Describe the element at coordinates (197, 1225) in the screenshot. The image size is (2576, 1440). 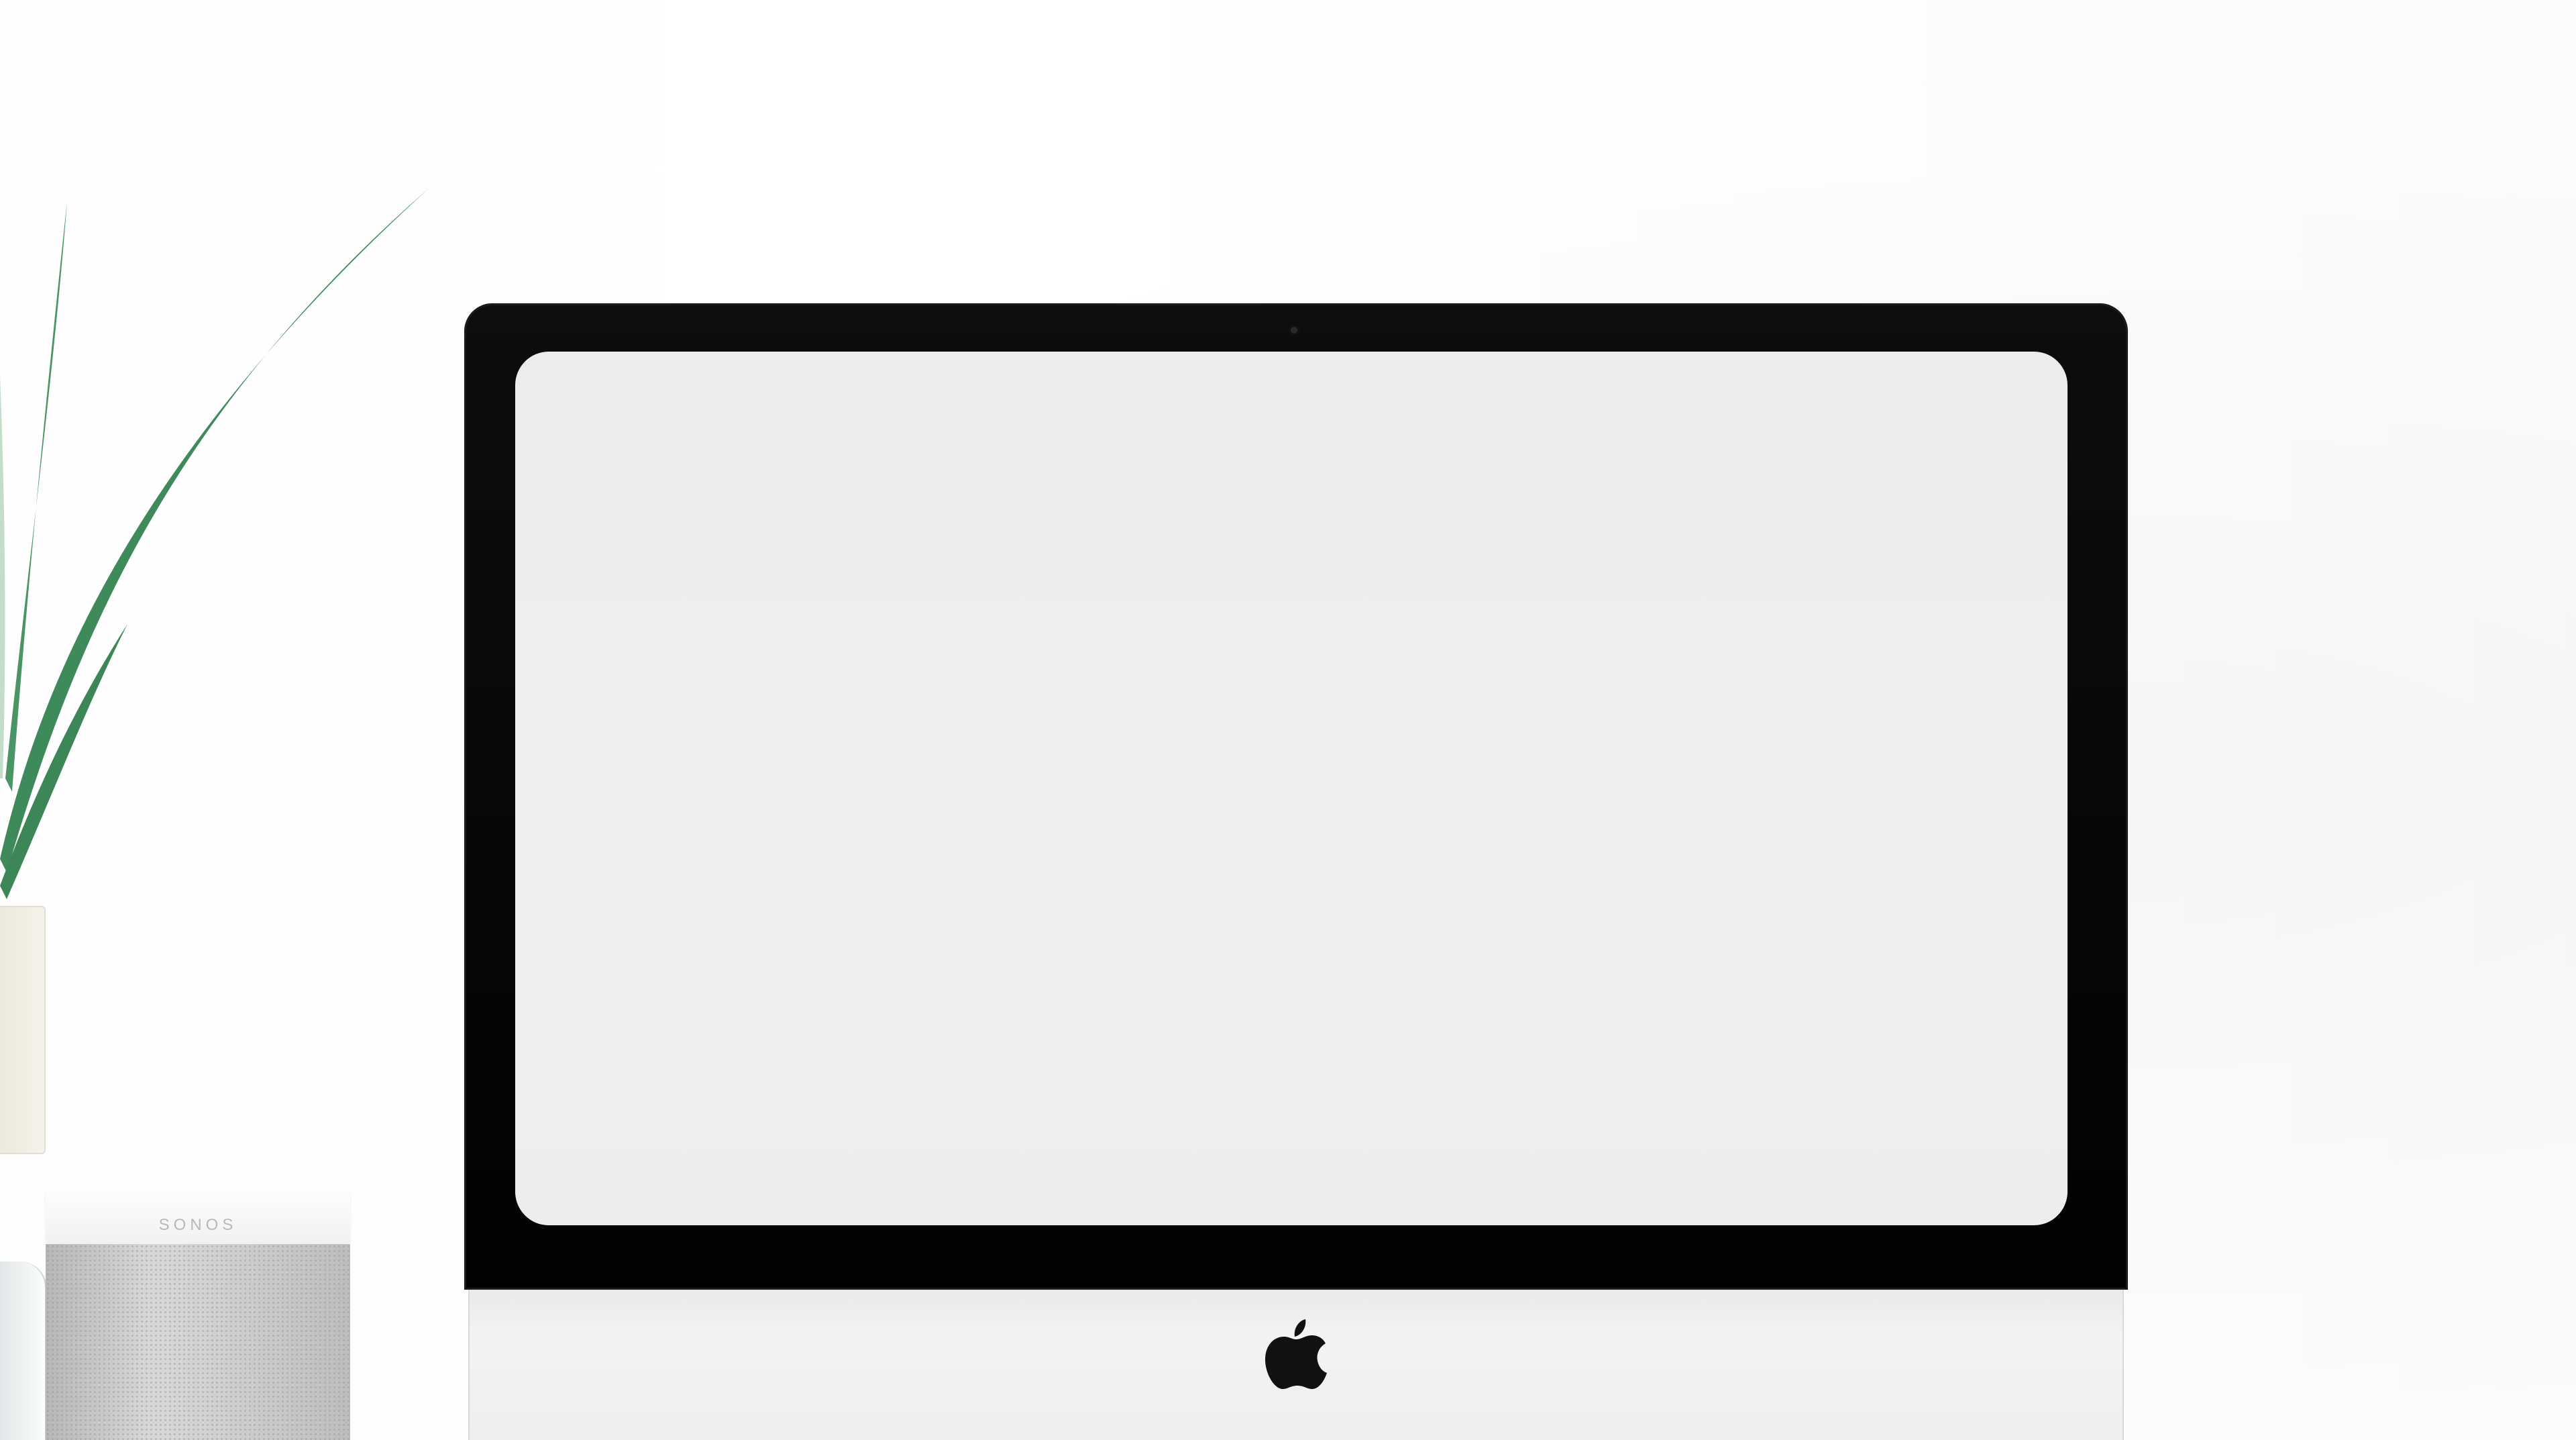
I see `speaker-brand-label: SONOS` at that location.